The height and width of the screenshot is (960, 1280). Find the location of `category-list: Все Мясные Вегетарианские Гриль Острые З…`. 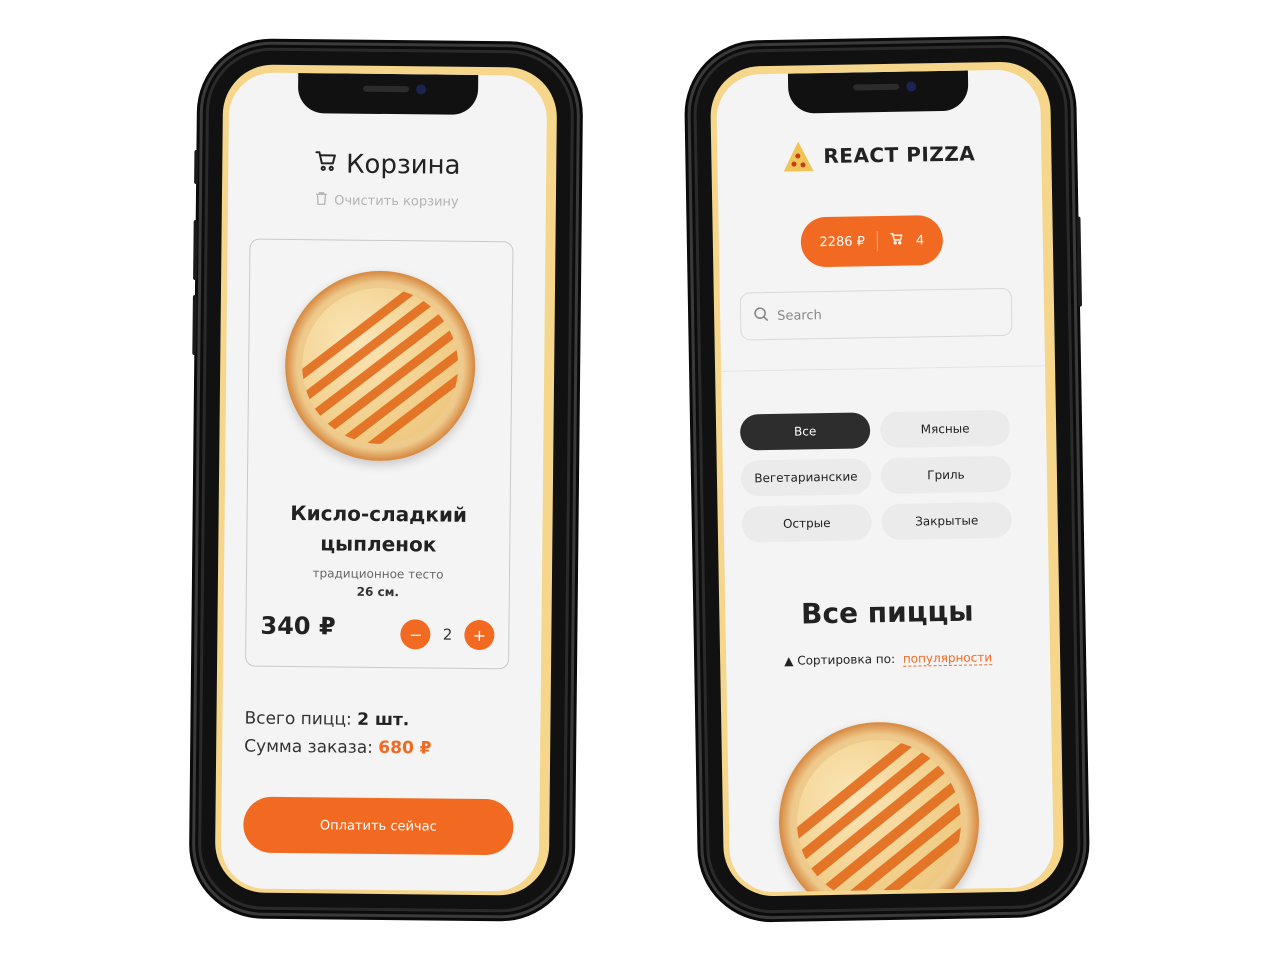

category-list: Все Мясные Вегетарианские Гриль Острые З… is located at coordinates (876, 476).